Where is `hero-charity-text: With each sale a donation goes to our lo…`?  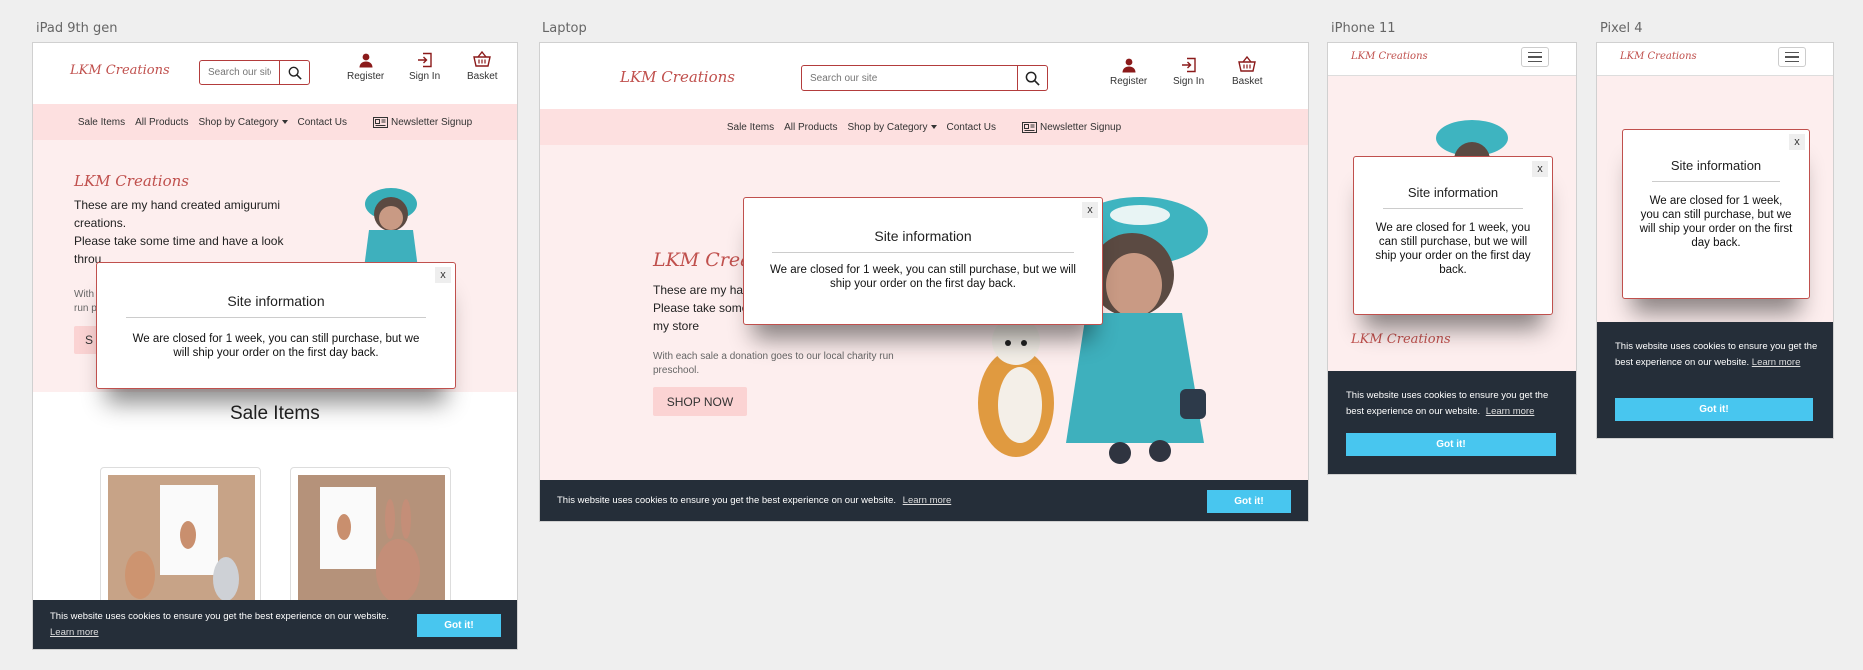
hero-charity-text: With each sale a donation goes to our lo… is located at coordinates (773, 363).